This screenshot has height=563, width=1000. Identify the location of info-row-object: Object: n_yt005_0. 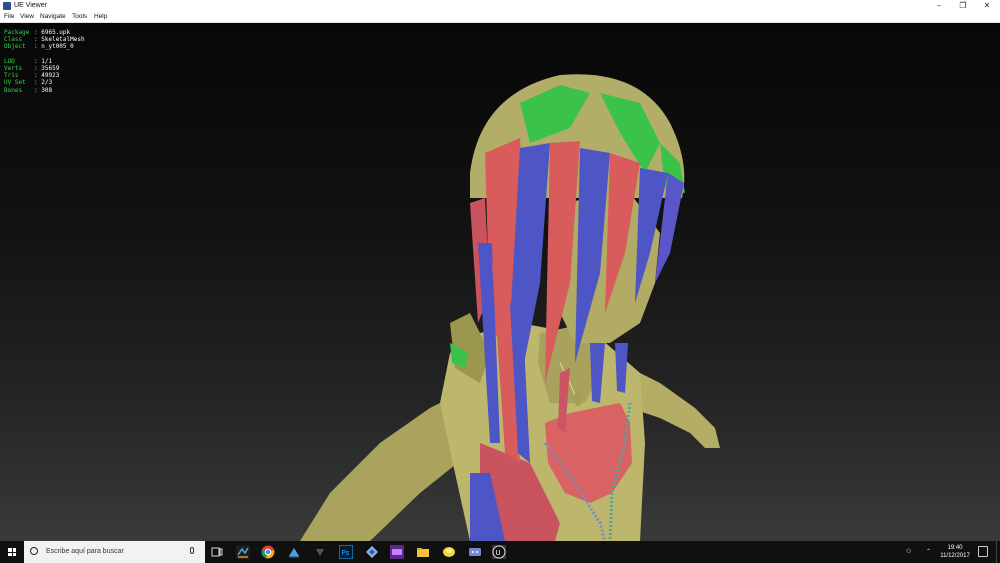
(44, 46).